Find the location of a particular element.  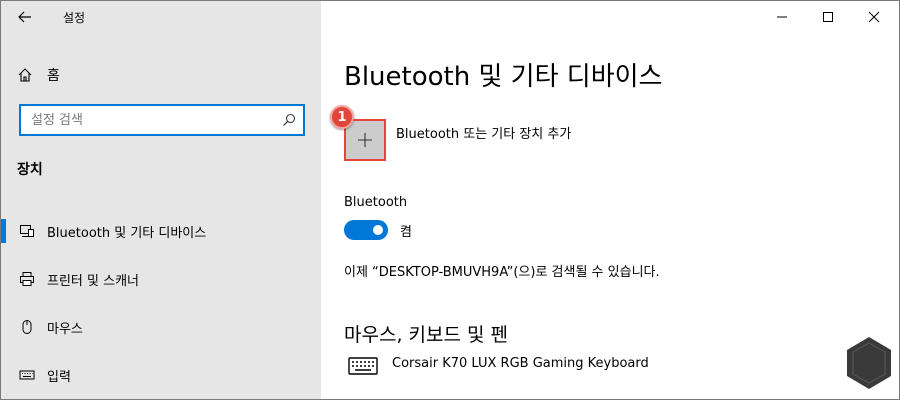

minimize-button is located at coordinates (782, 17).